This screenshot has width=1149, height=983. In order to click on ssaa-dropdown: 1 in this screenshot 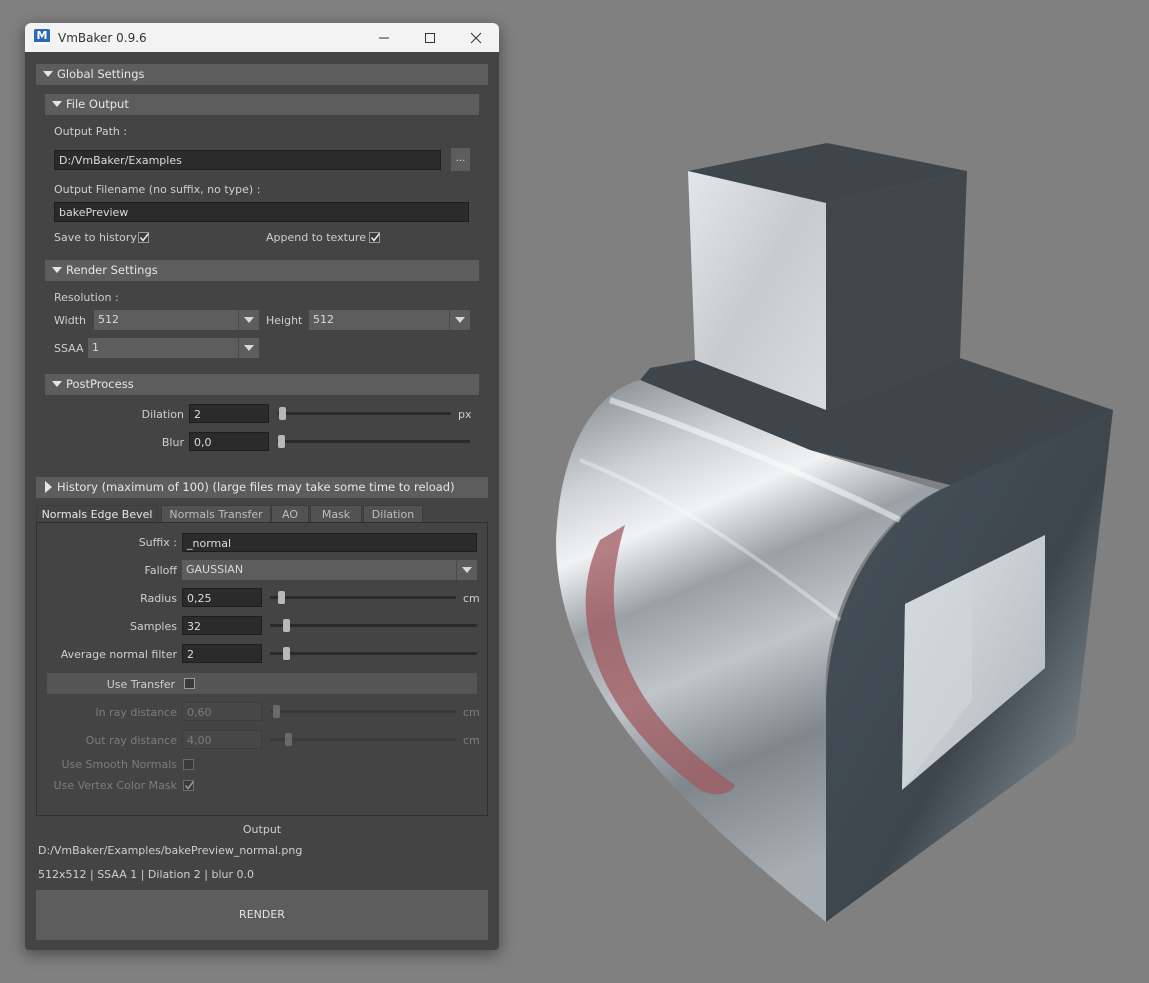, I will do `click(173, 348)`.